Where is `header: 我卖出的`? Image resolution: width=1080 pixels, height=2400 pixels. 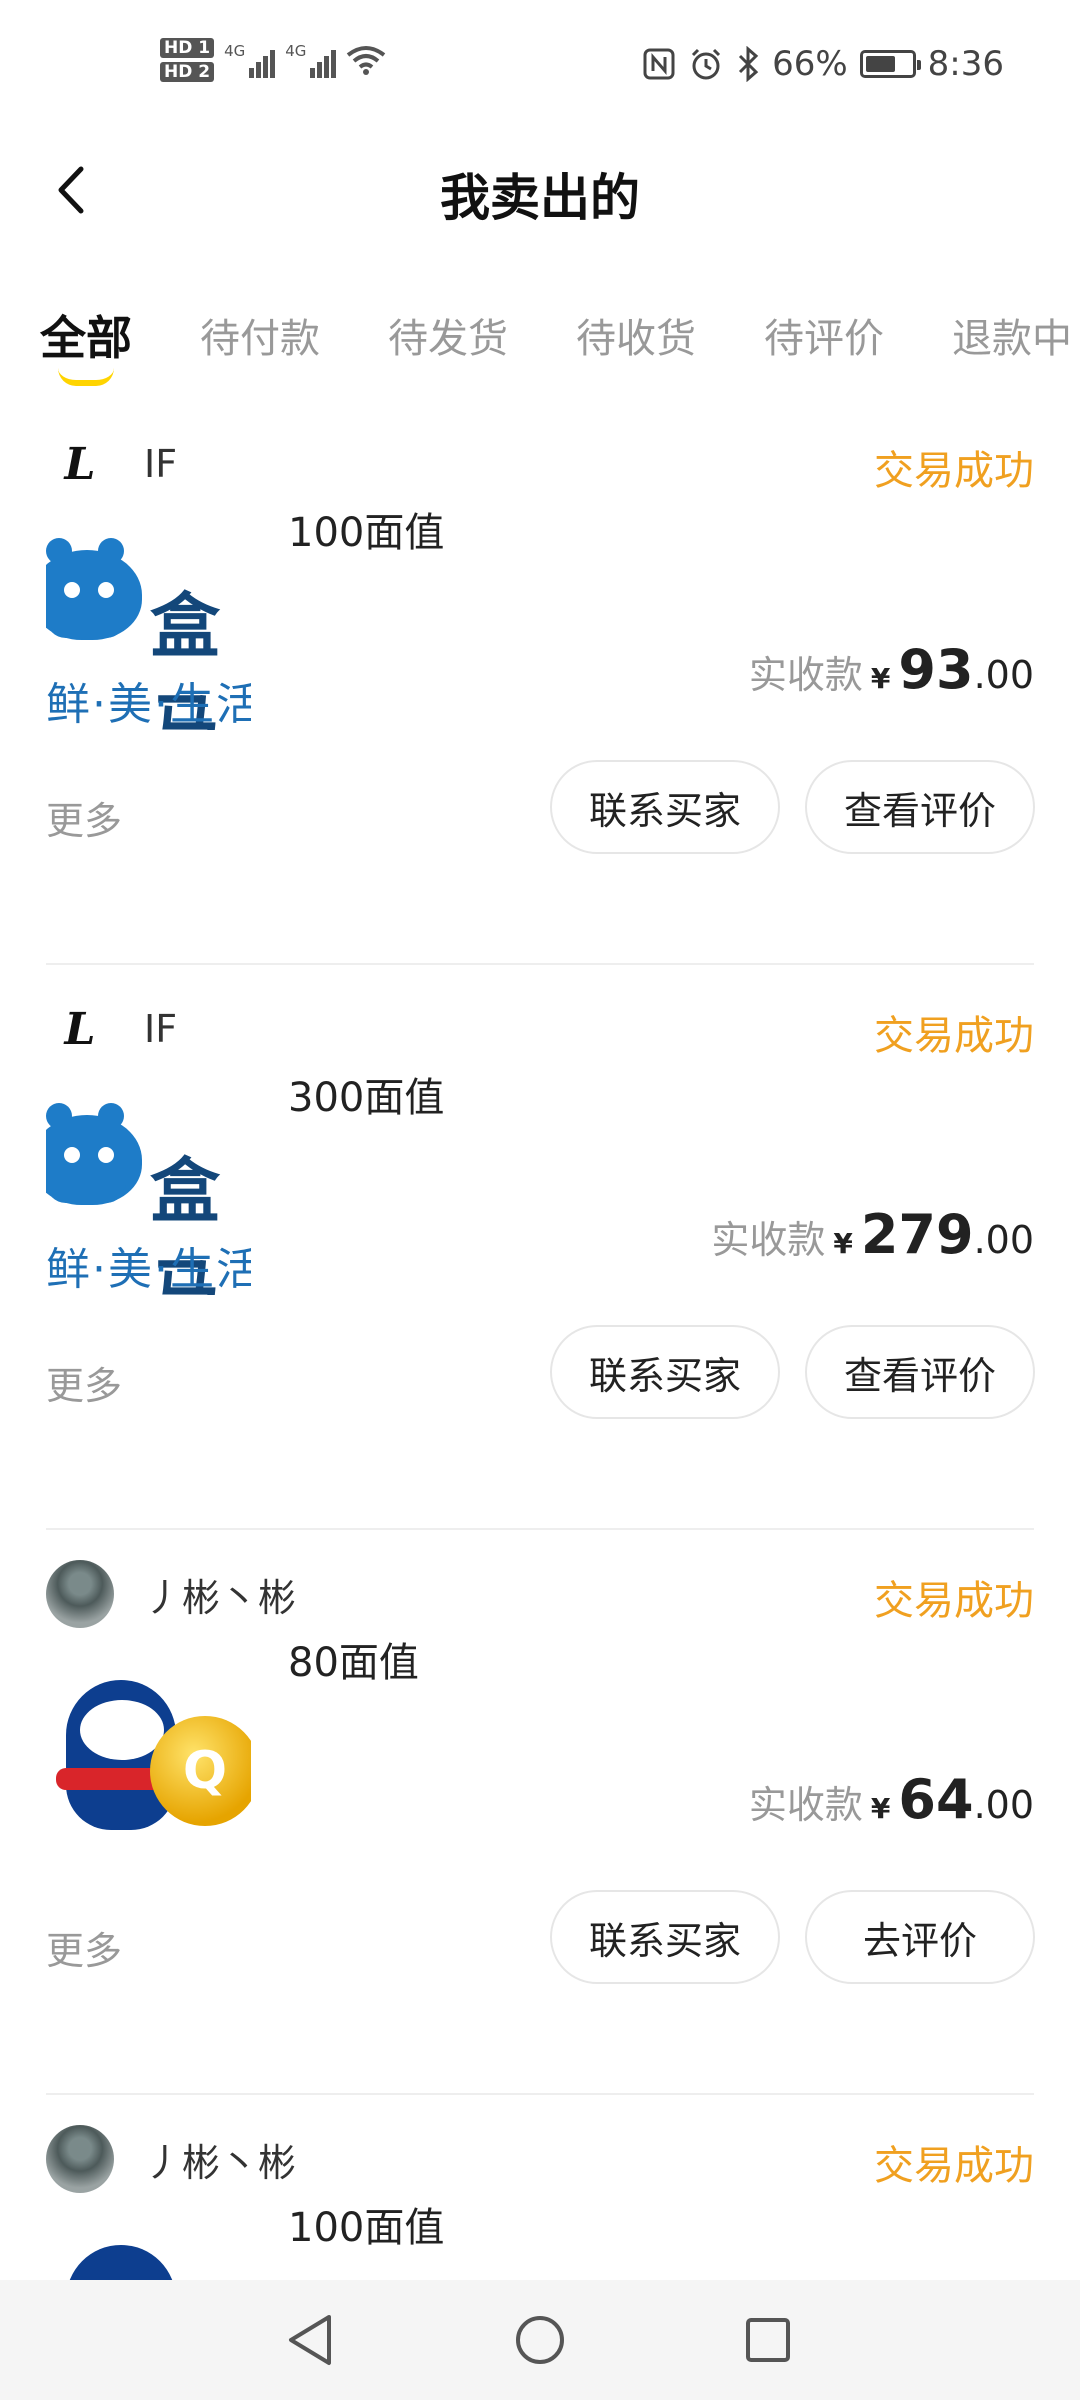
header: 我卖出的 is located at coordinates (540, 200).